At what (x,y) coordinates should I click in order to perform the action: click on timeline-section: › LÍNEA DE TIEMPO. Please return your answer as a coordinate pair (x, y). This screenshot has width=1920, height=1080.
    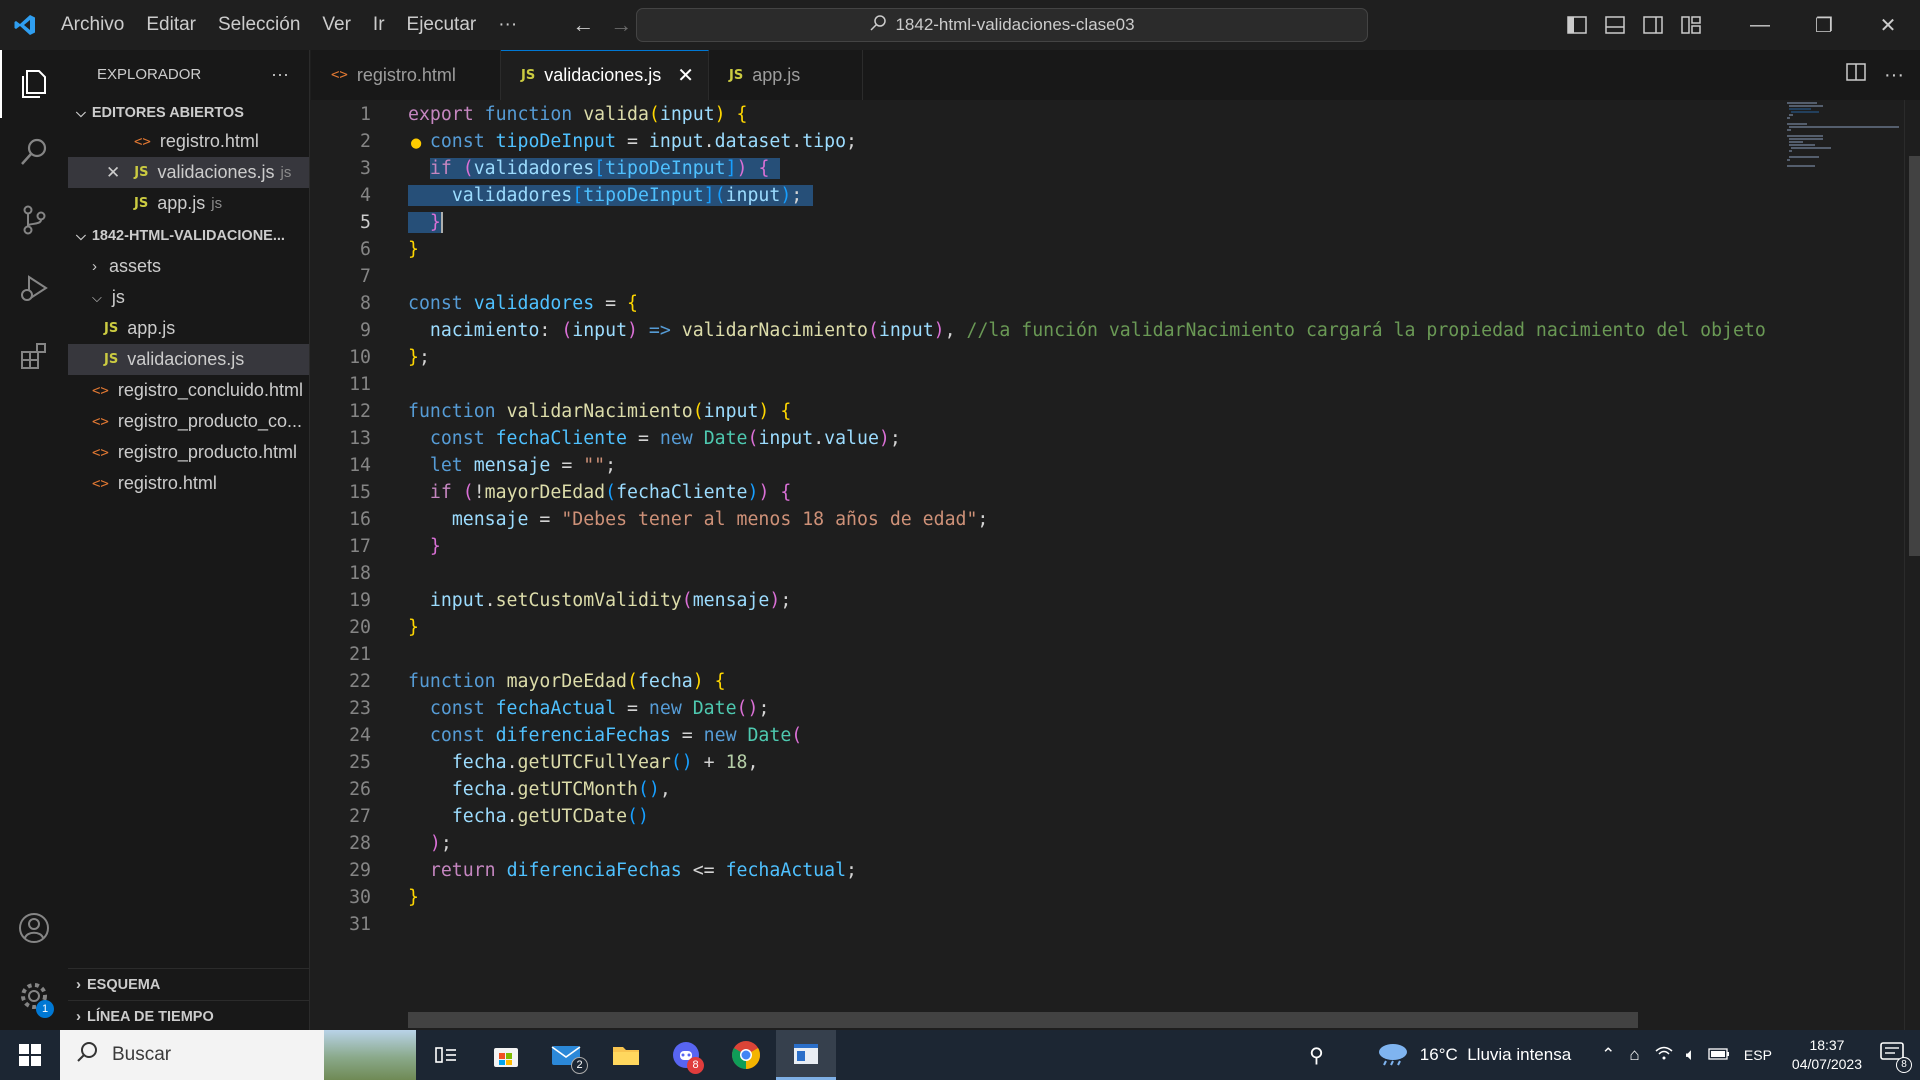
    Looking at the image, I should click on (189, 1016).